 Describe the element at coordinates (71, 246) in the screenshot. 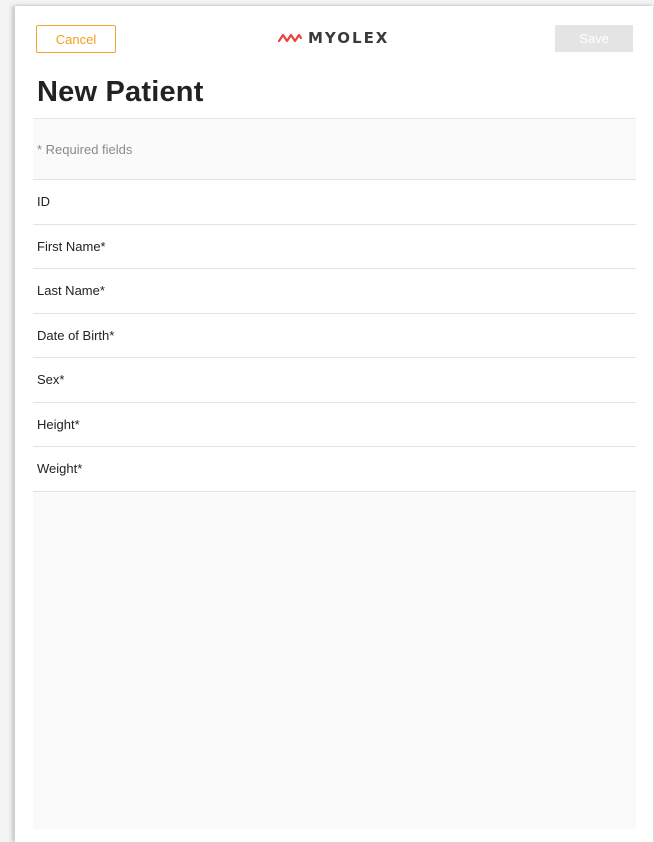

I see `field-label: First Name*` at that location.